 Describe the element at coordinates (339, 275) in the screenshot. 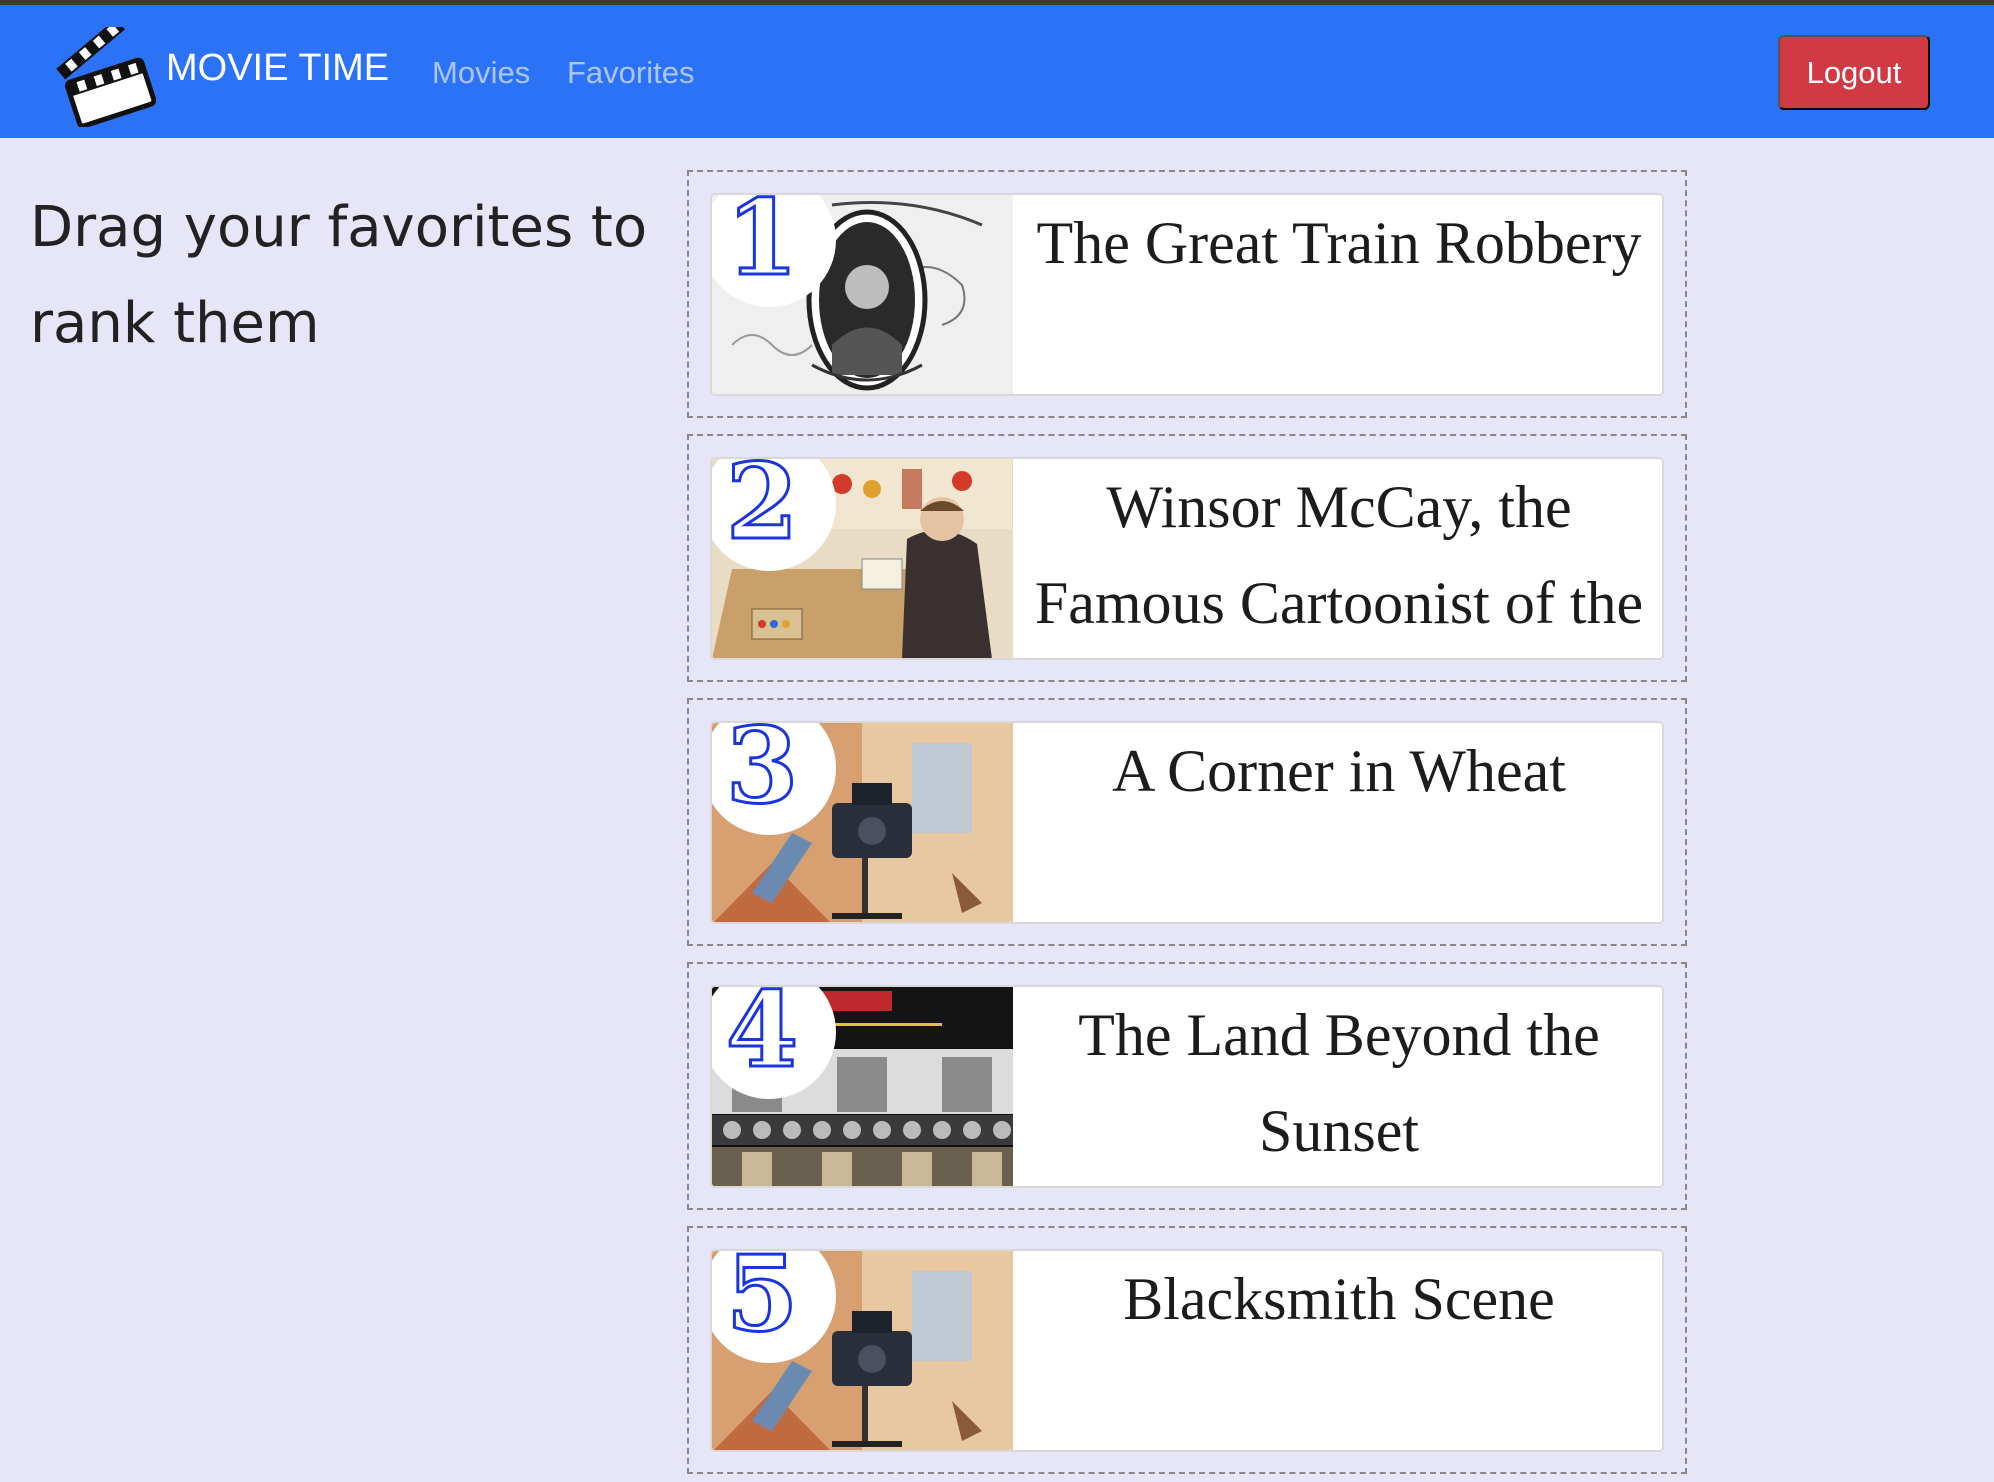

I see `page-instructions: Drag your favorites to rank them` at that location.